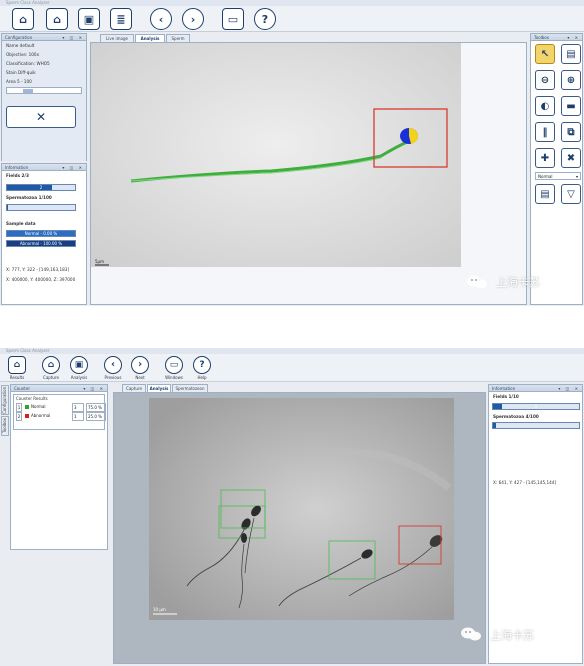 The width and height of the screenshot is (584, 666). What do you see at coordinates (571, 80) in the screenshot?
I see `zoom-in-button: ⊕` at bounding box center [571, 80].